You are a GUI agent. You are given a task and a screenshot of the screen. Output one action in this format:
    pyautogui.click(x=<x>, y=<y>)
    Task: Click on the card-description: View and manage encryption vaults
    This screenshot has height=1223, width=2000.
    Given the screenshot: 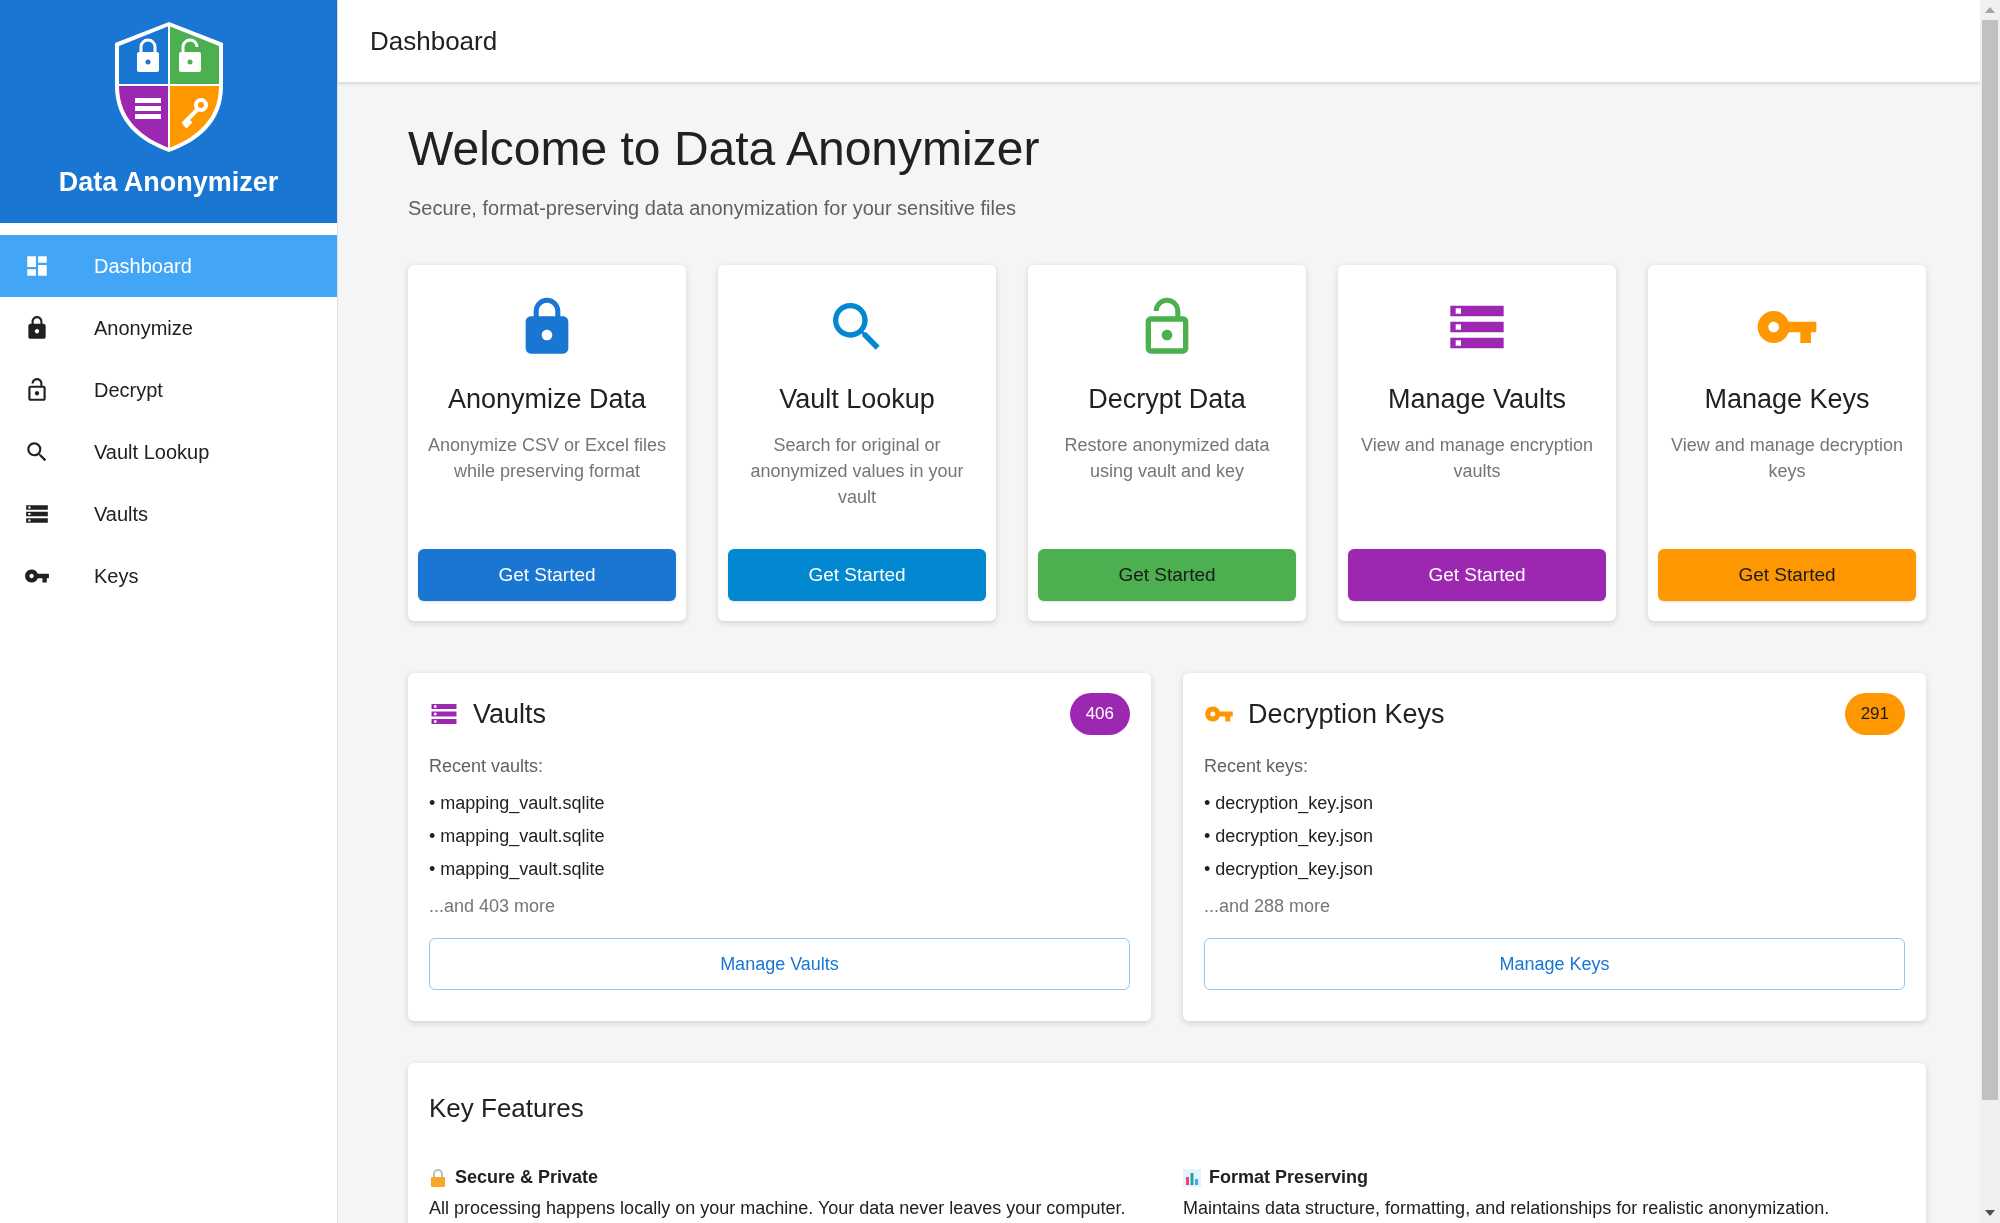 What is the action you would take?
    pyautogui.click(x=1477, y=458)
    